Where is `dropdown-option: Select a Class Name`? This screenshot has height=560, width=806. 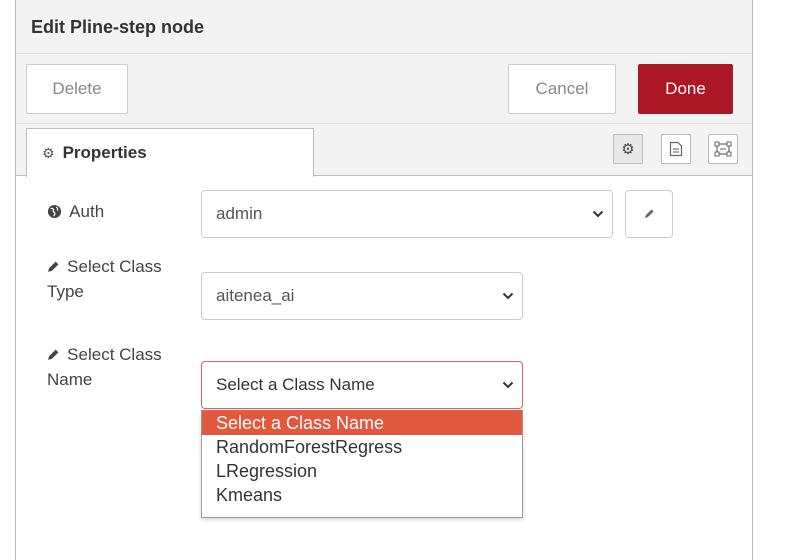
dropdown-option: Select a Class Name is located at coordinates (362, 423).